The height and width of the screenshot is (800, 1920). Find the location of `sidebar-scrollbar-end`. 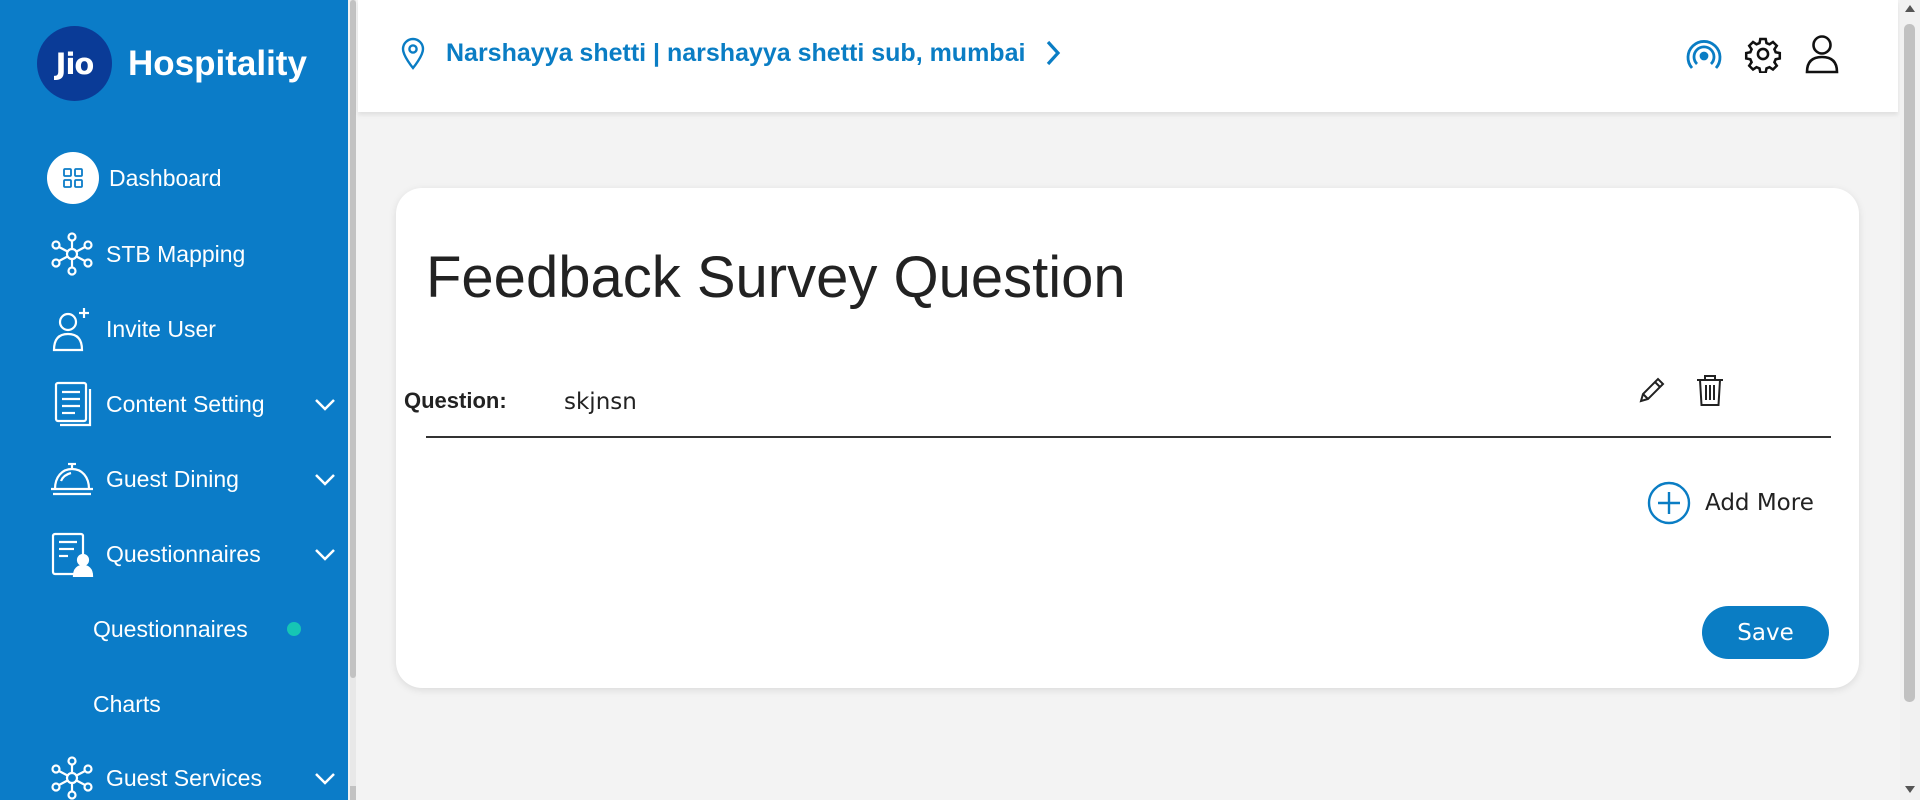

sidebar-scrollbar-end is located at coordinates (353, 793).